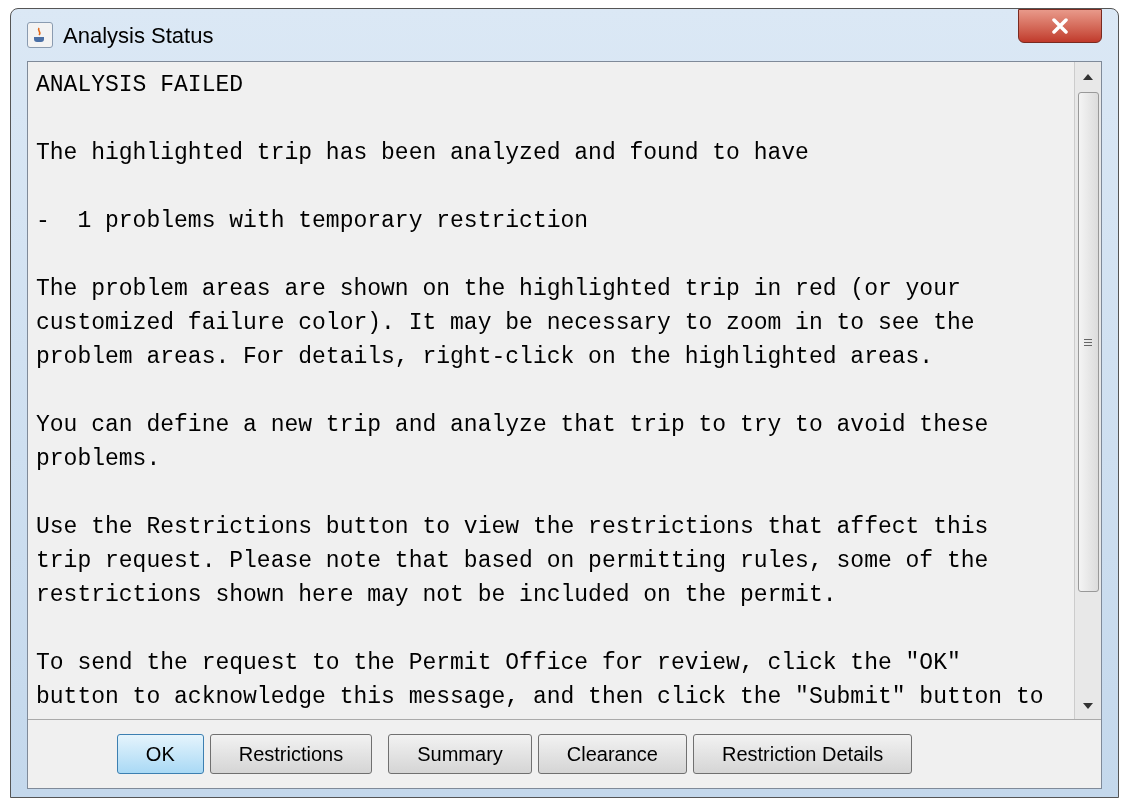 This screenshot has width=1121, height=800. I want to click on scrollbar, so click(1087, 390).